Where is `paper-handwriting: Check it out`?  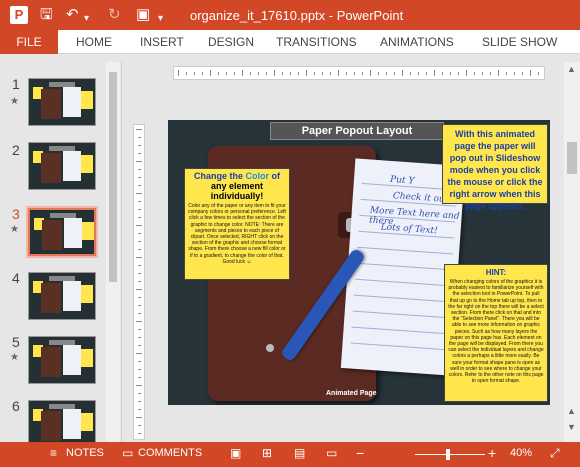
paper-handwriting: Check it out is located at coordinates (420, 198).